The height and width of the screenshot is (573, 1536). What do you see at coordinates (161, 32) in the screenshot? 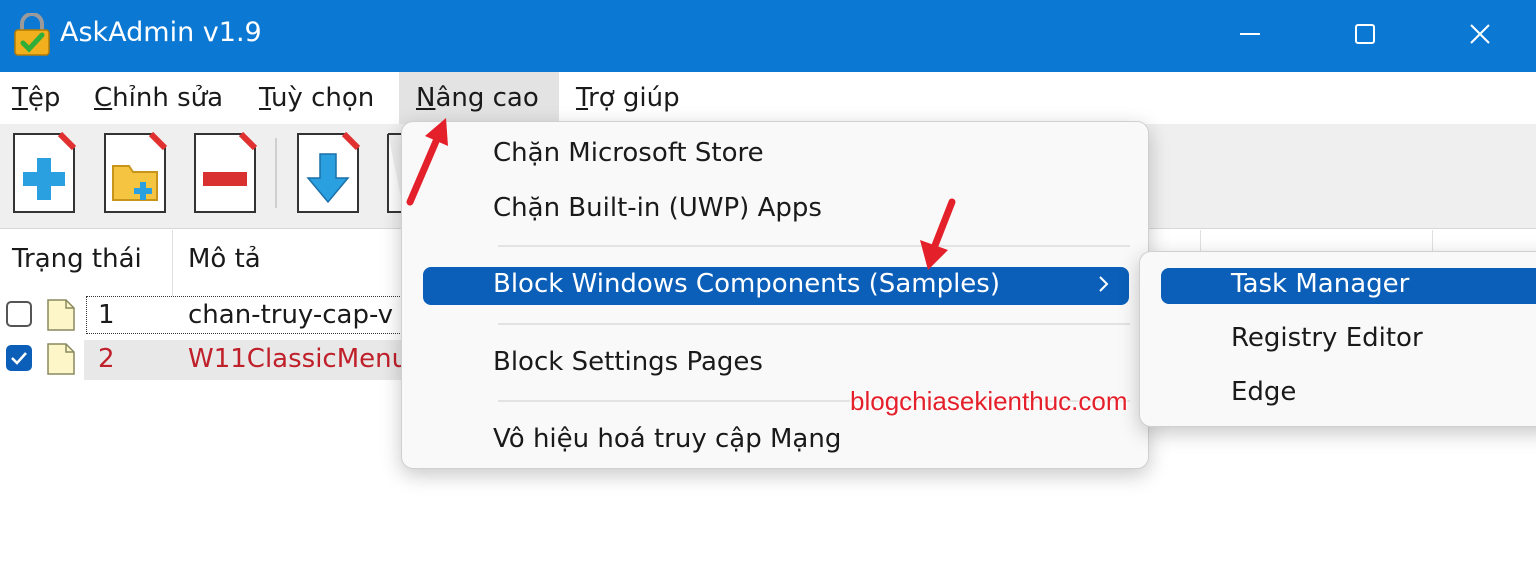
I see `window-title: AskAdmin v1.9` at bounding box center [161, 32].